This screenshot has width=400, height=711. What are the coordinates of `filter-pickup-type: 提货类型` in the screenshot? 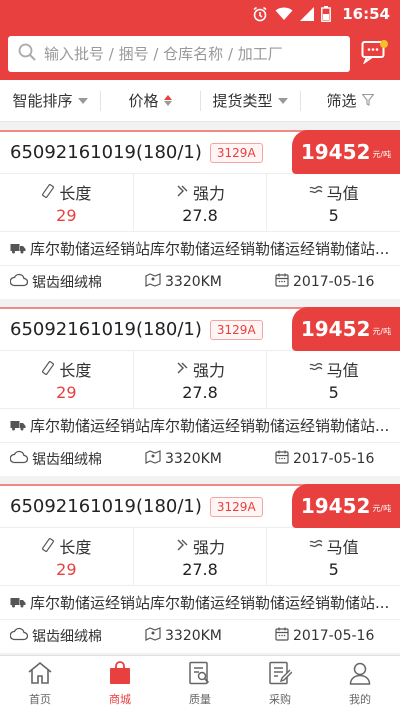 It's located at (250, 101).